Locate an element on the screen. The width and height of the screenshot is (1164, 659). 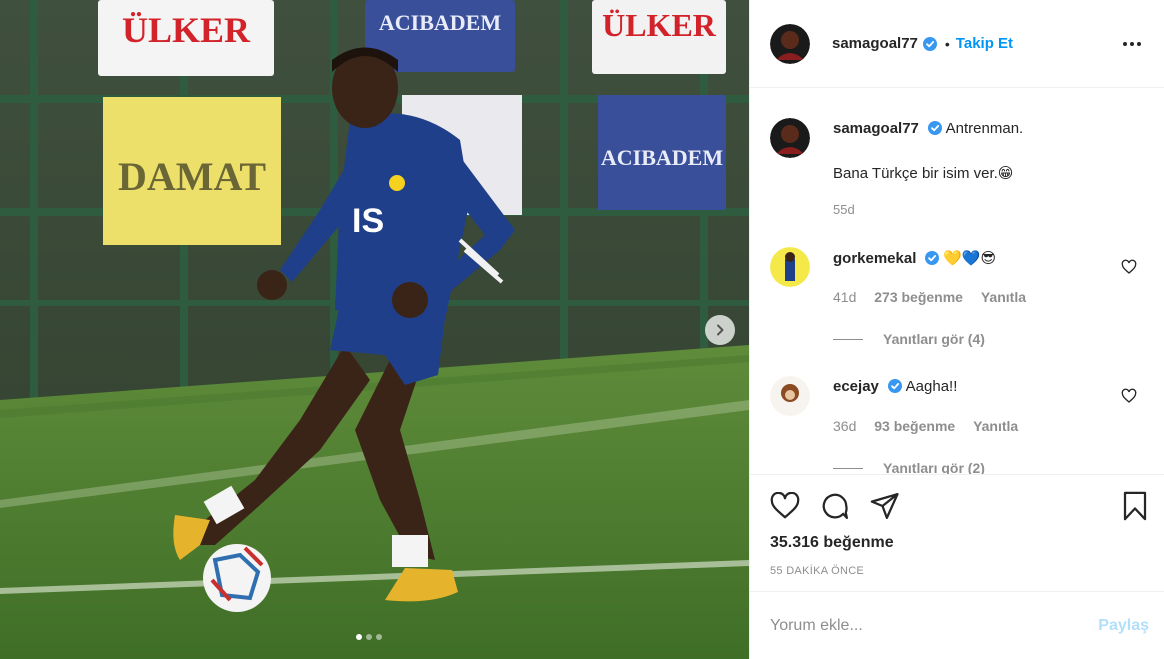
caption-age: 55d is located at coordinates (844, 209).